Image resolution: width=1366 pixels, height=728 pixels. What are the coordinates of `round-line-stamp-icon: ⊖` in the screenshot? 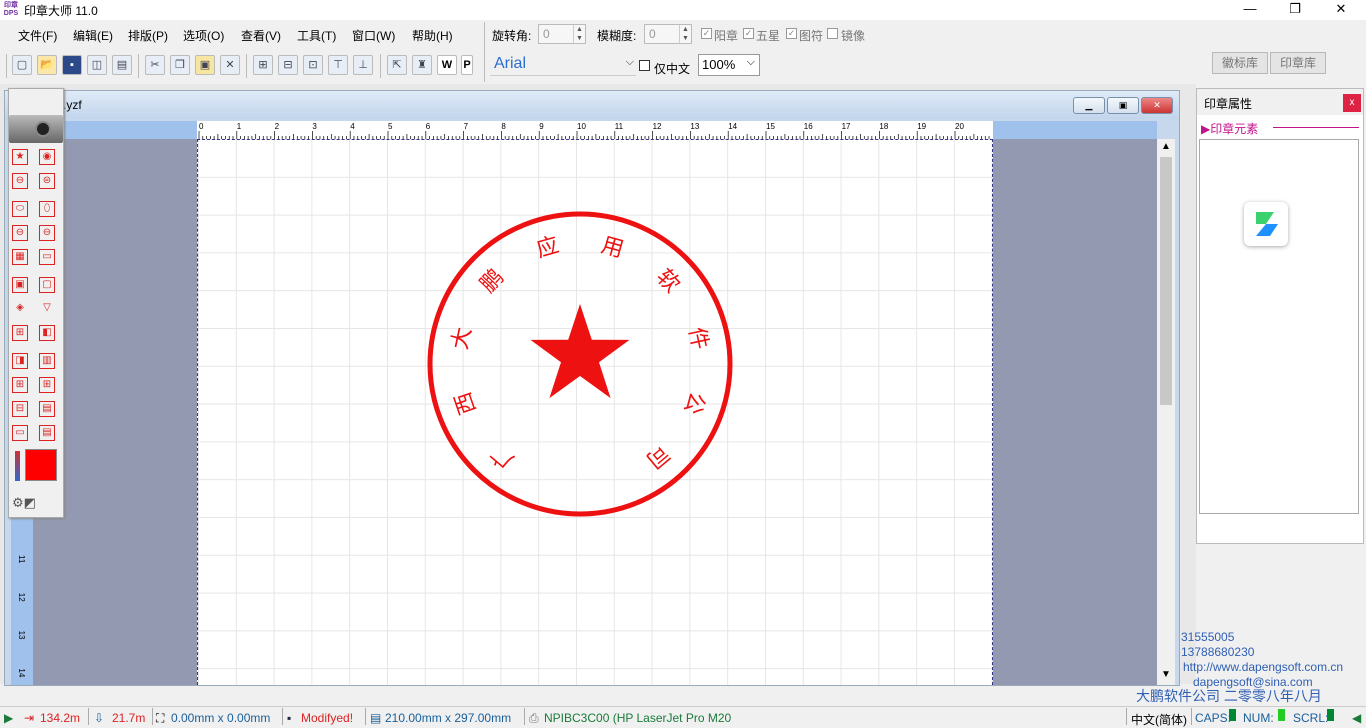 It's located at (20, 181).